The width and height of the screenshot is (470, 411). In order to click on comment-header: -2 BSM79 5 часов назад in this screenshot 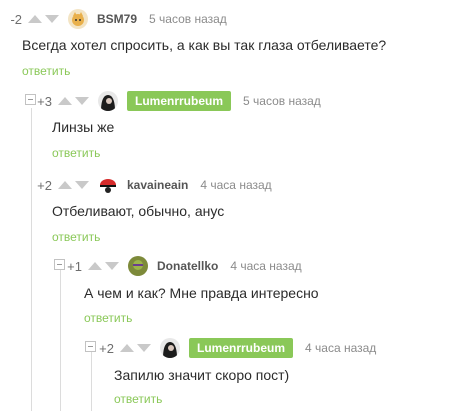, I will do `click(115, 19)`.